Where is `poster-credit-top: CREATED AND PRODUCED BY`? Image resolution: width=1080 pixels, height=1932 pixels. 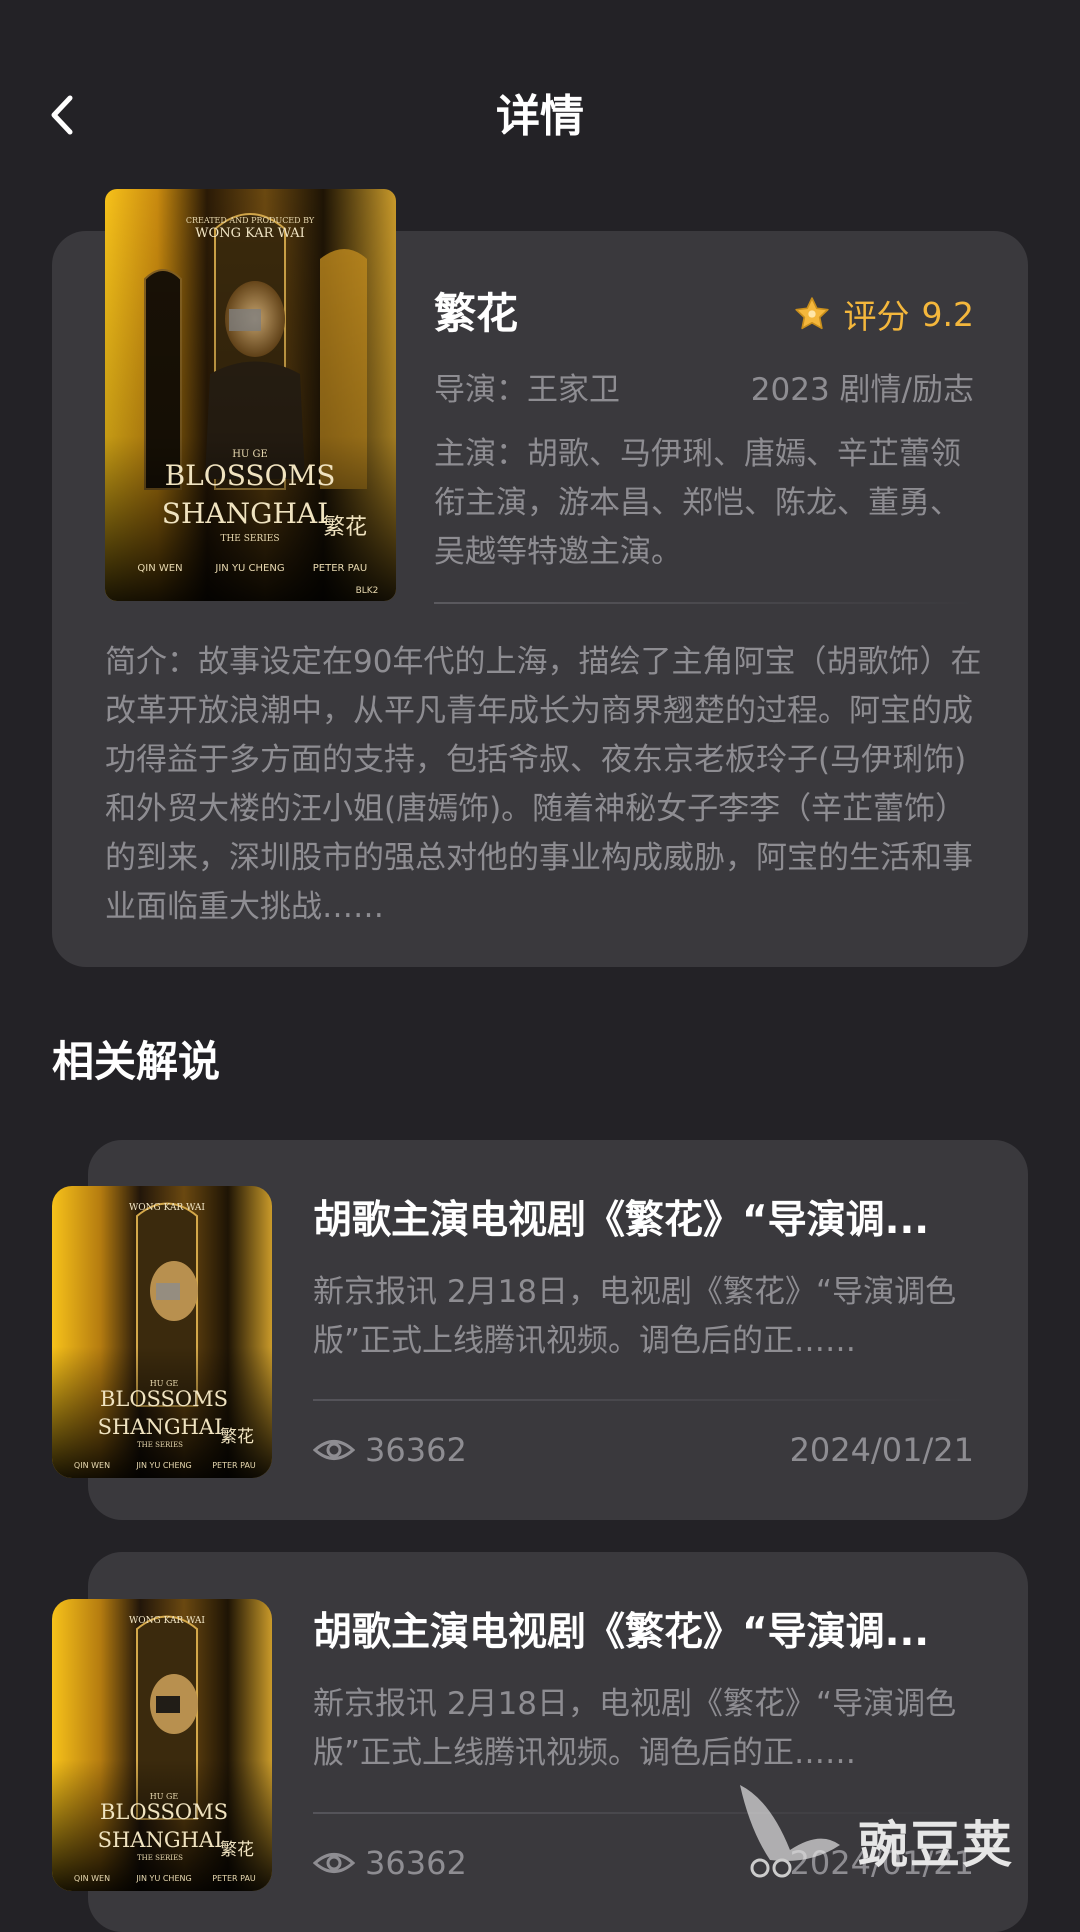
poster-credit-top: CREATED AND PRODUCED BY is located at coordinates (250, 220).